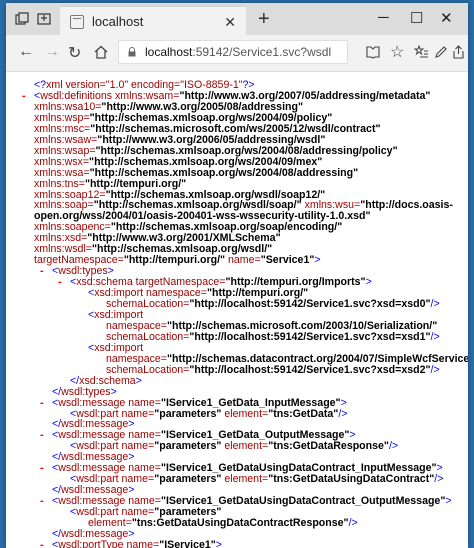 The width and height of the screenshot is (474, 548). Describe the element at coordinates (287, 260) in the screenshot. I see `xml-attribute-value: "Service1"` at that location.